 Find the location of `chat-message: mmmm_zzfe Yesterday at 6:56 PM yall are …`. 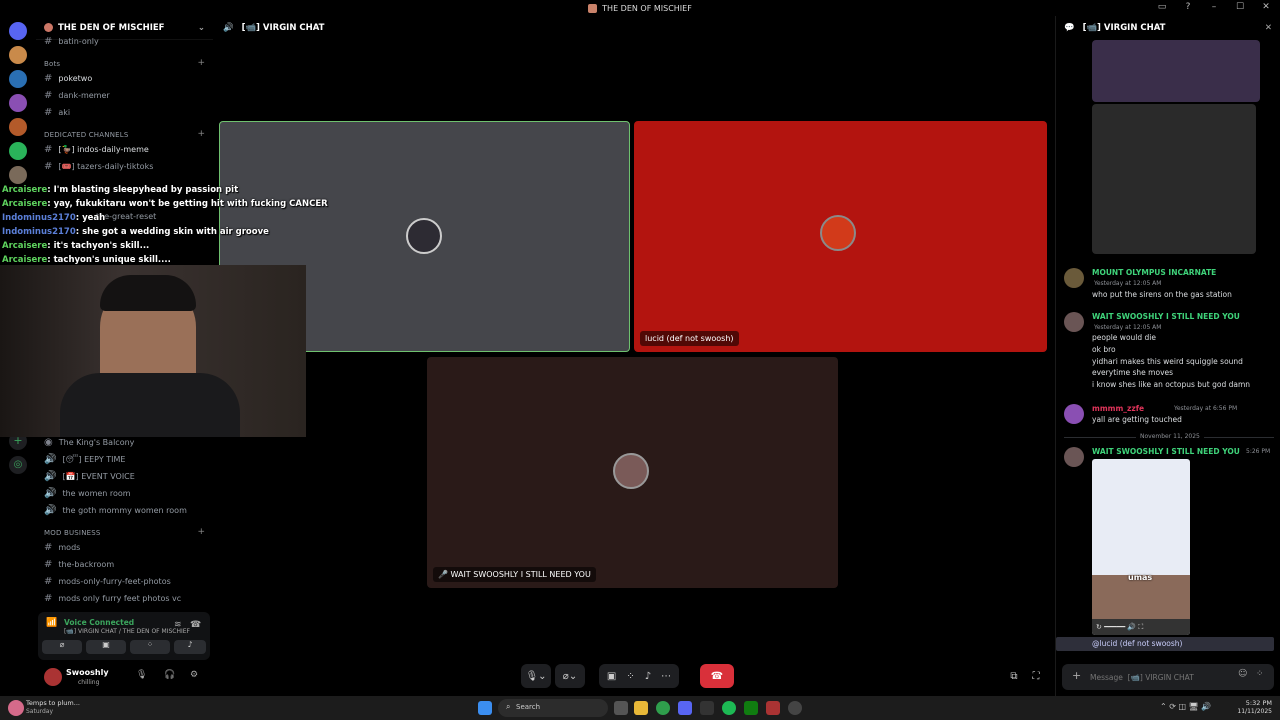

chat-message: mmmm_zzfe Yesterday at 6:56 PM yall are … is located at coordinates (1169, 417).